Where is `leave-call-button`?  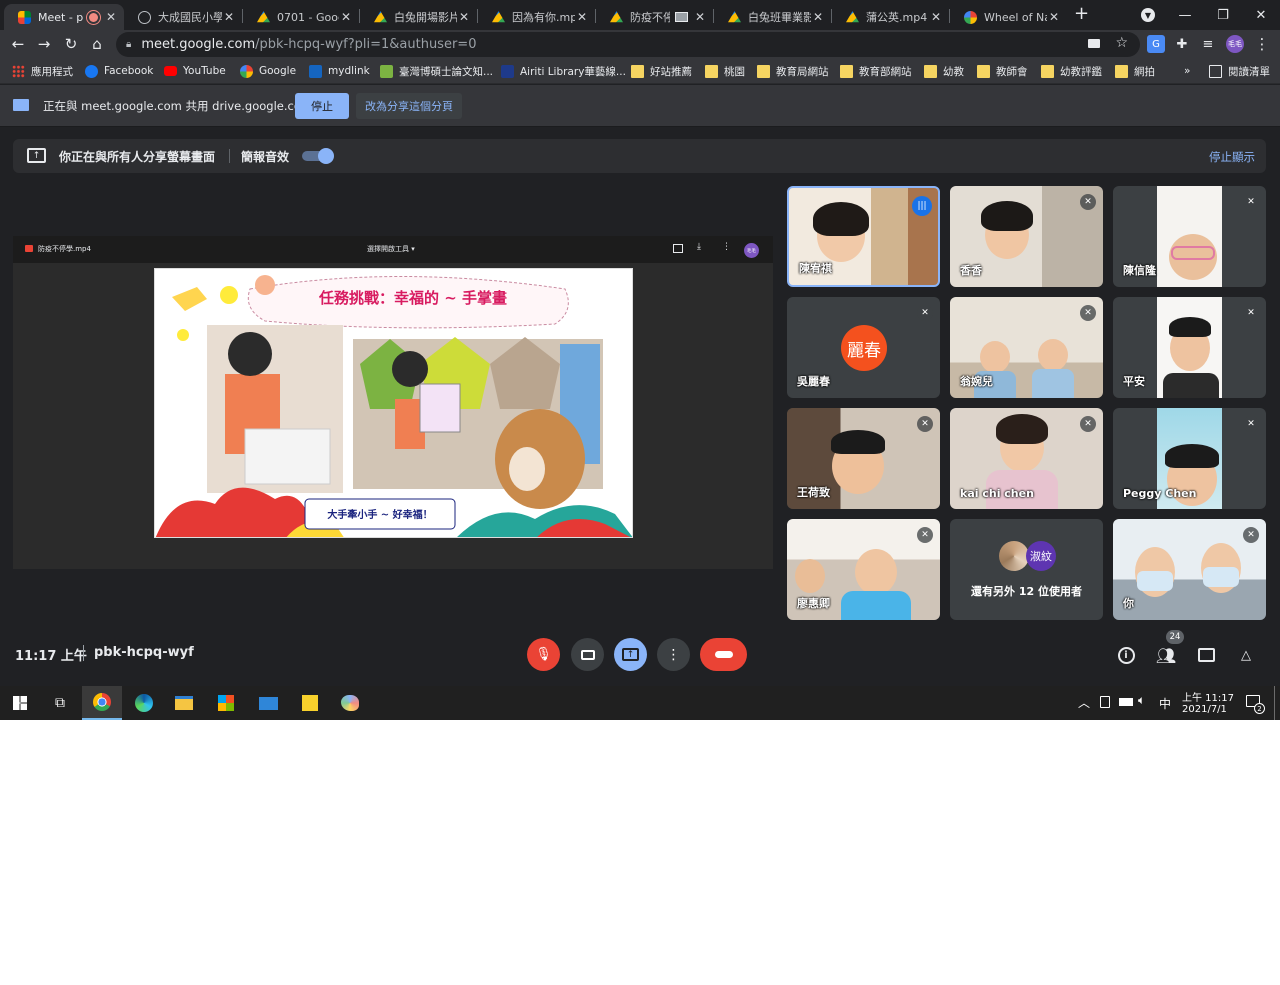 leave-call-button is located at coordinates (723, 654).